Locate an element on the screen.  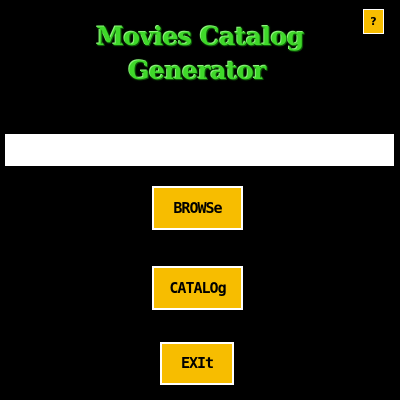
title-line-1: Movies Catalog is located at coordinates (200, 36).